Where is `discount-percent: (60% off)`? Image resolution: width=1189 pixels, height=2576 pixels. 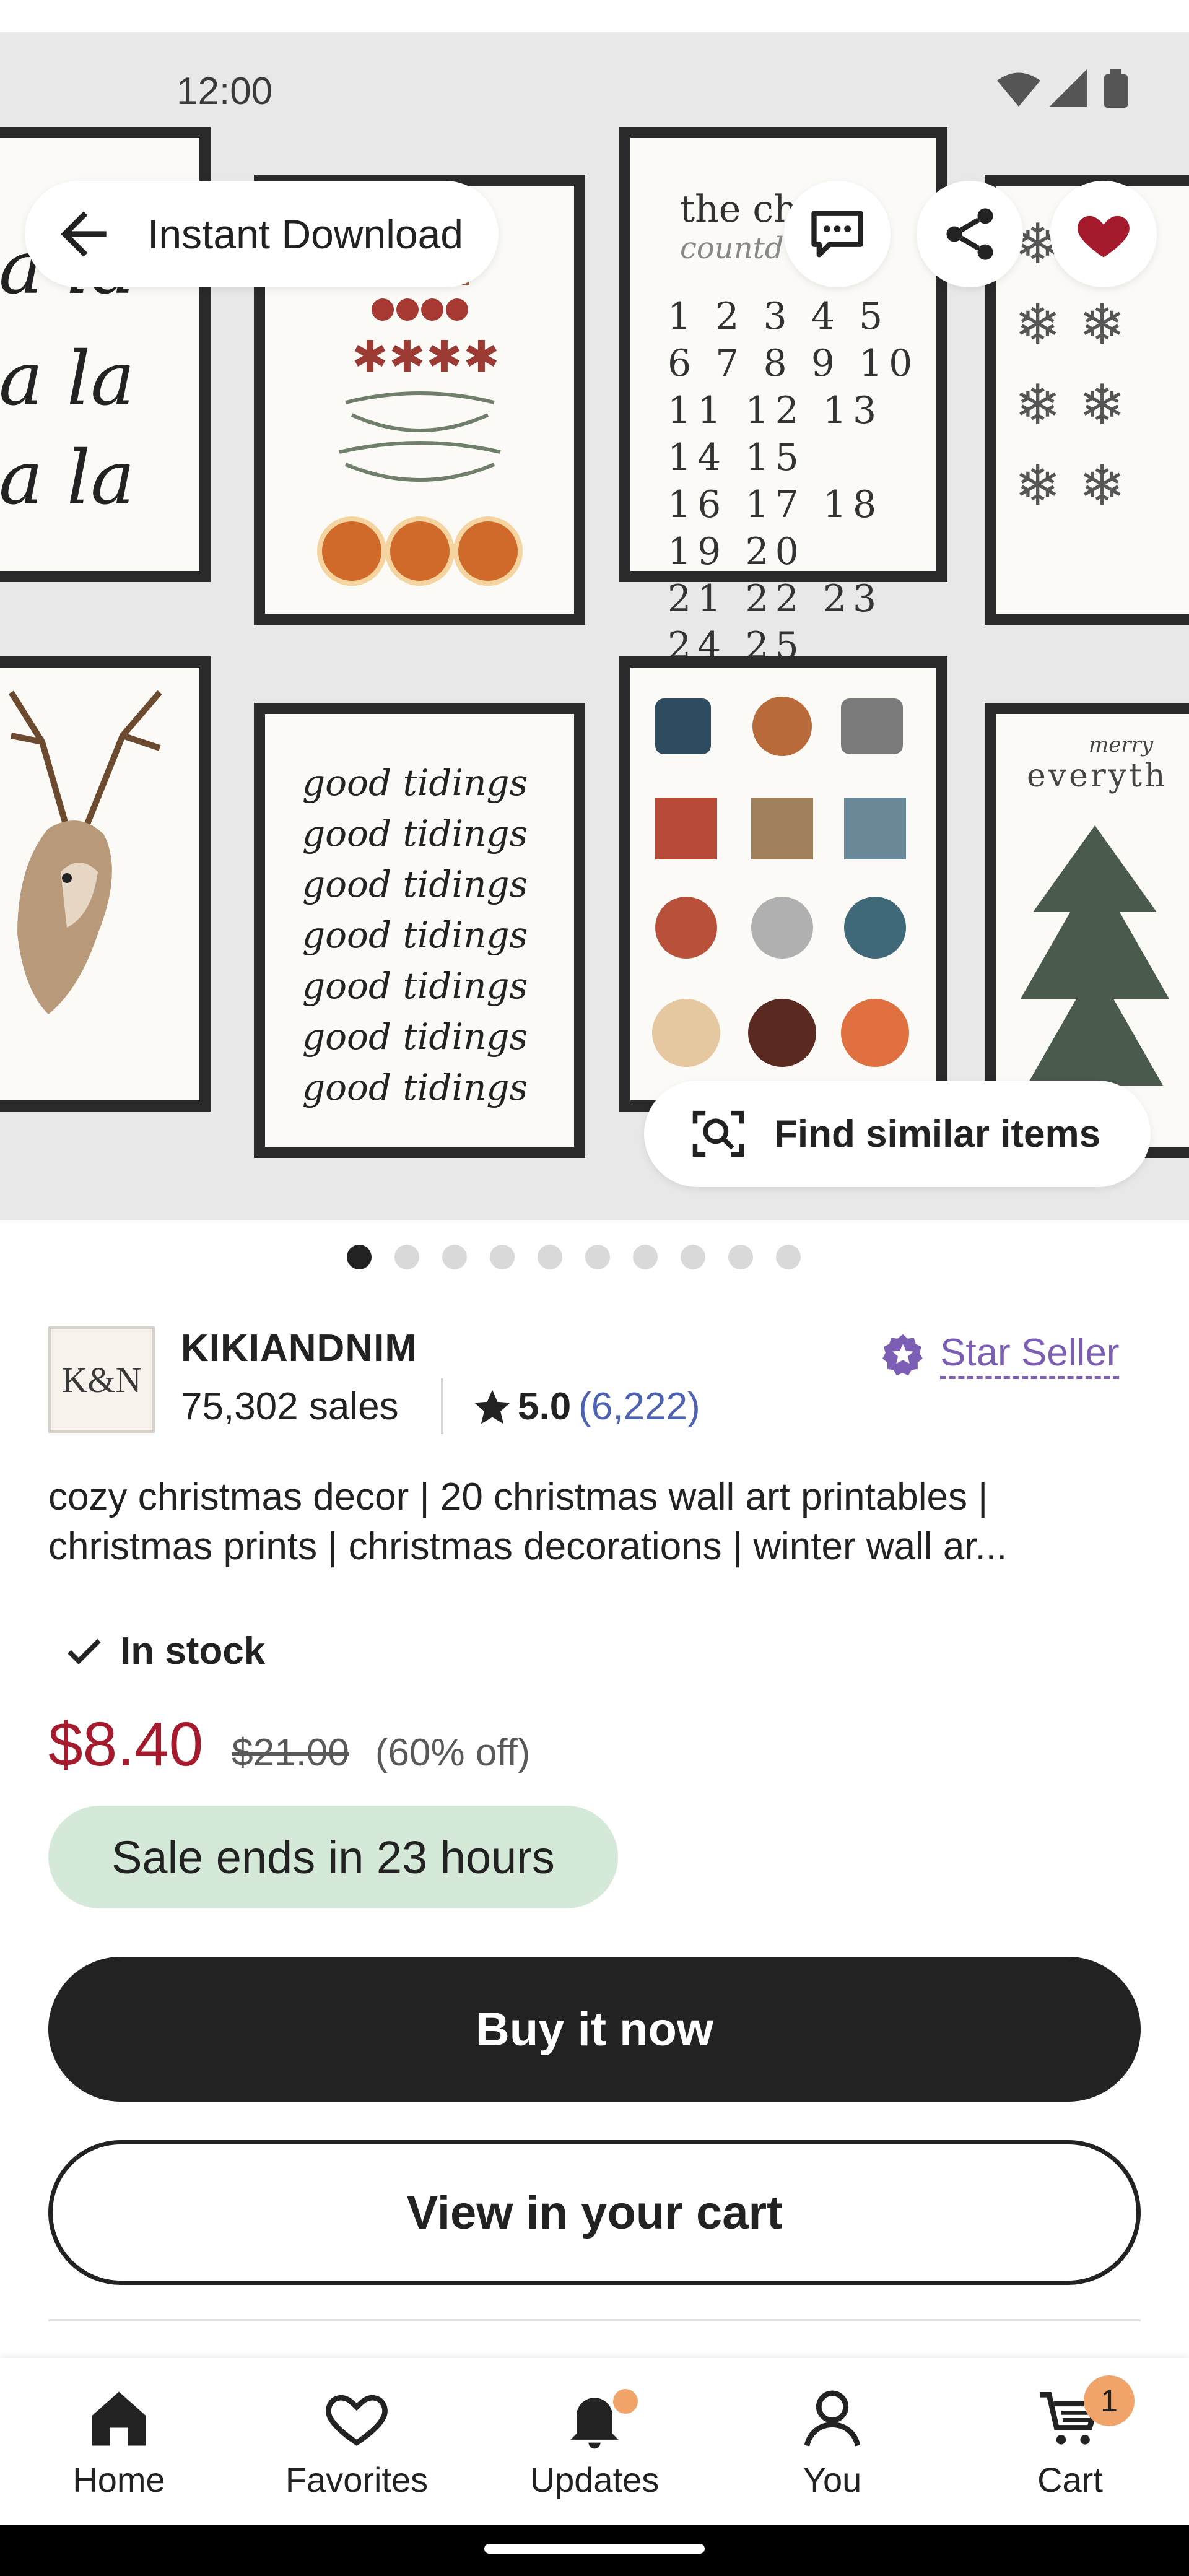 discount-percent: (60% off) is located at coordinates (453, 1753).